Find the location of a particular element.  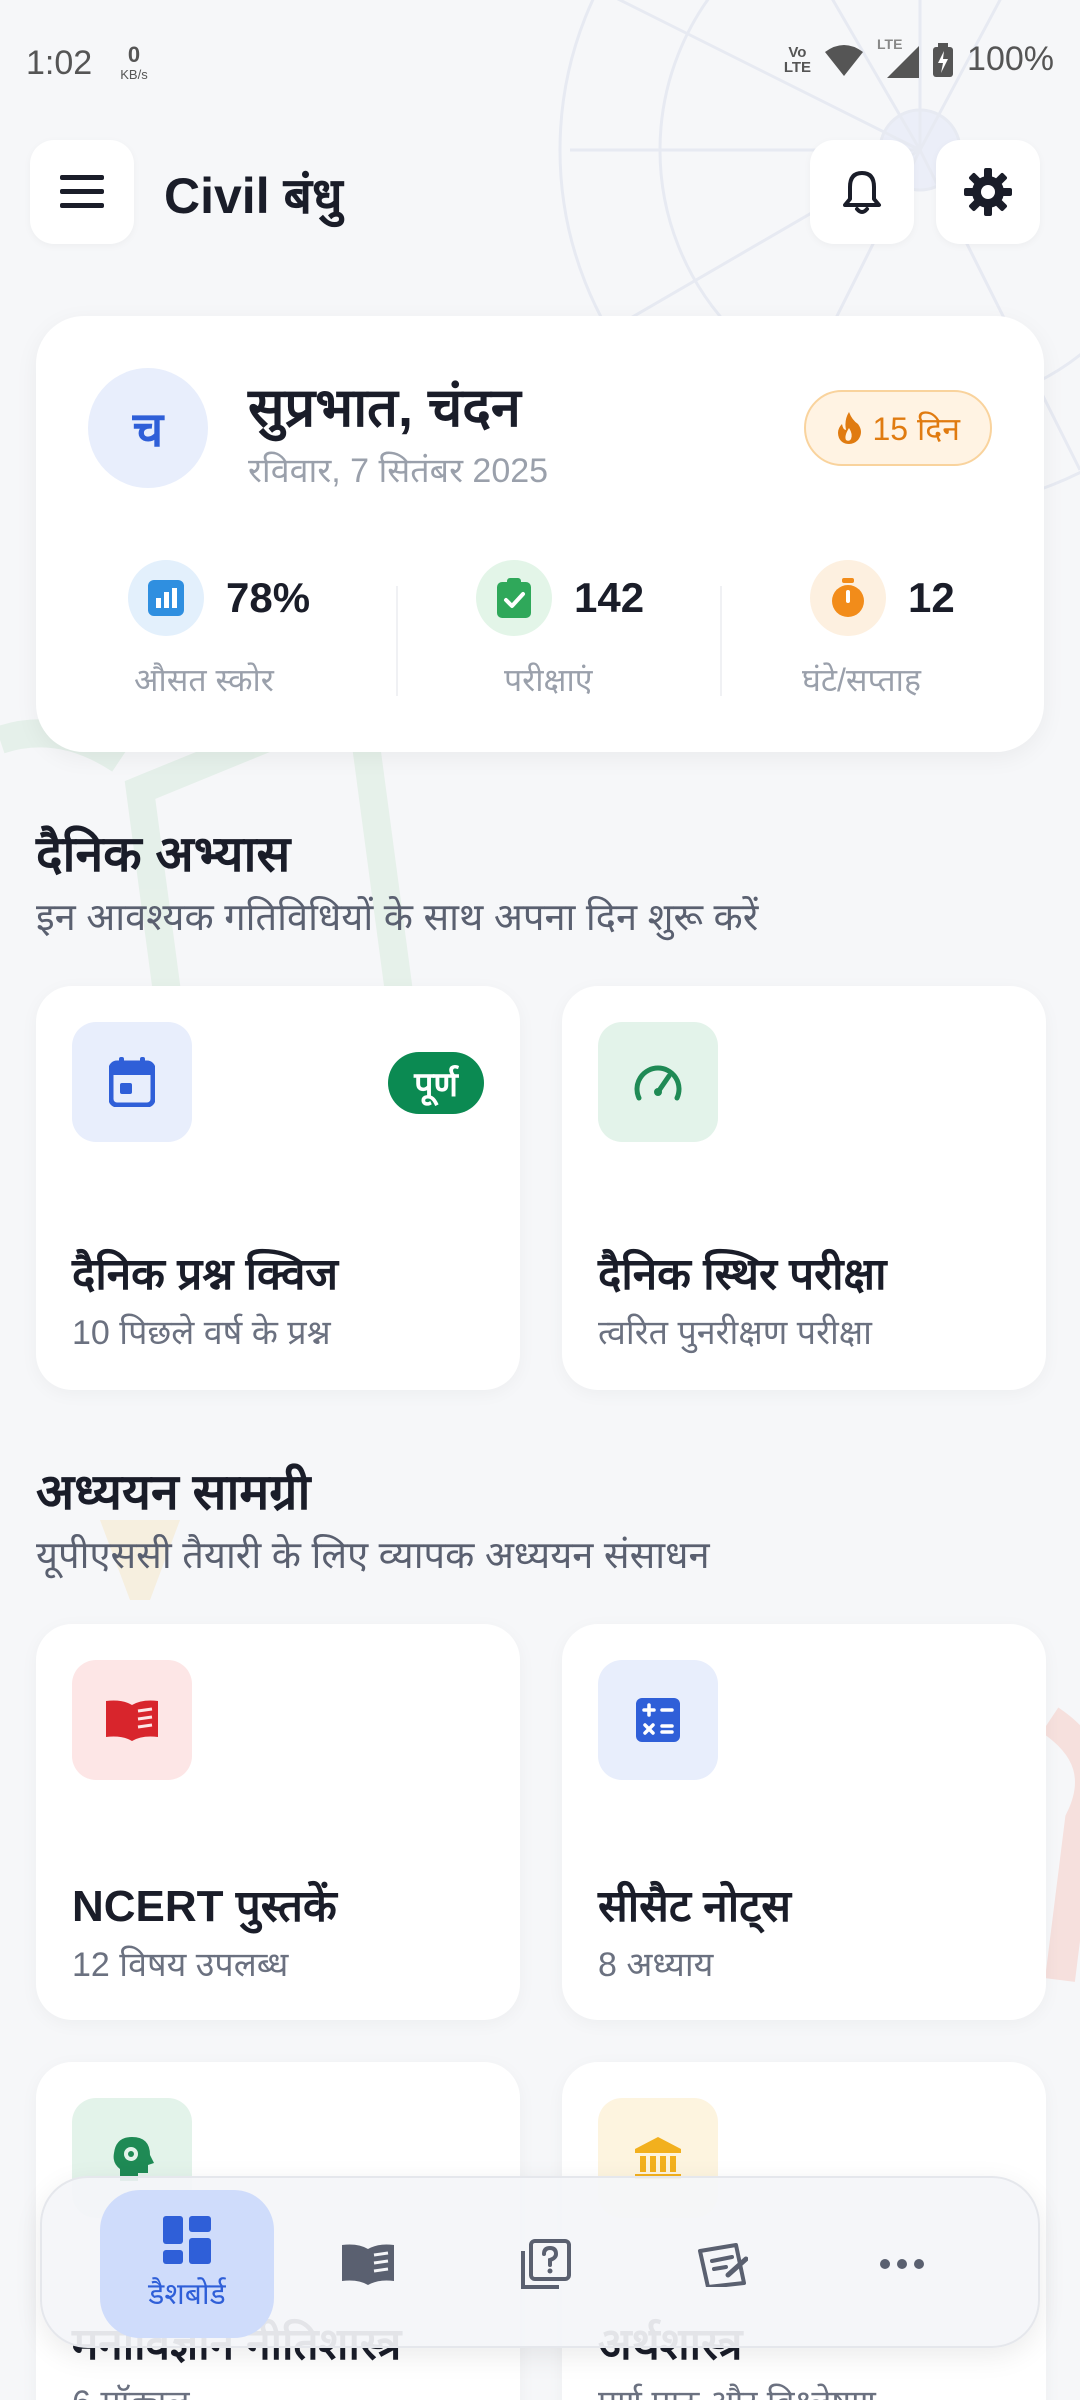

card-title: सीसैट नोट्स is located at coordinates (695, 1906).